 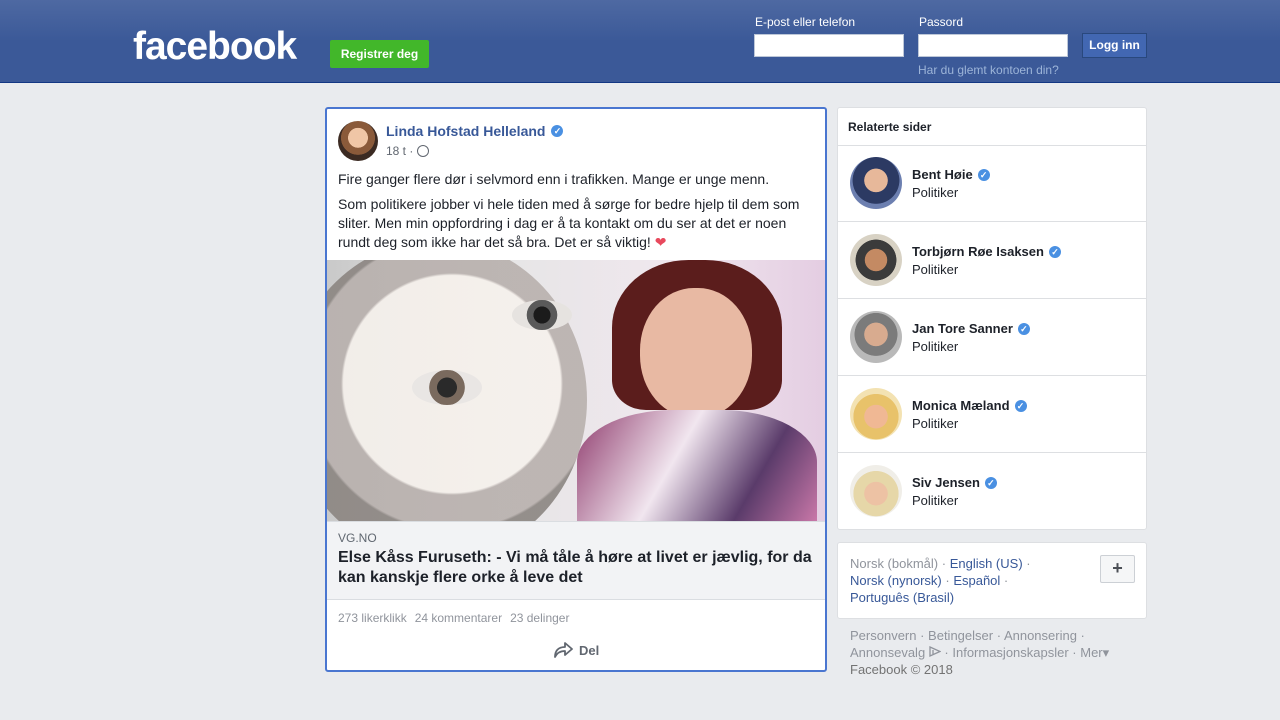 What do you see at coordinates (696, 353) in the screenshot?
I see `woman-face` at bounding box center [696, 353].